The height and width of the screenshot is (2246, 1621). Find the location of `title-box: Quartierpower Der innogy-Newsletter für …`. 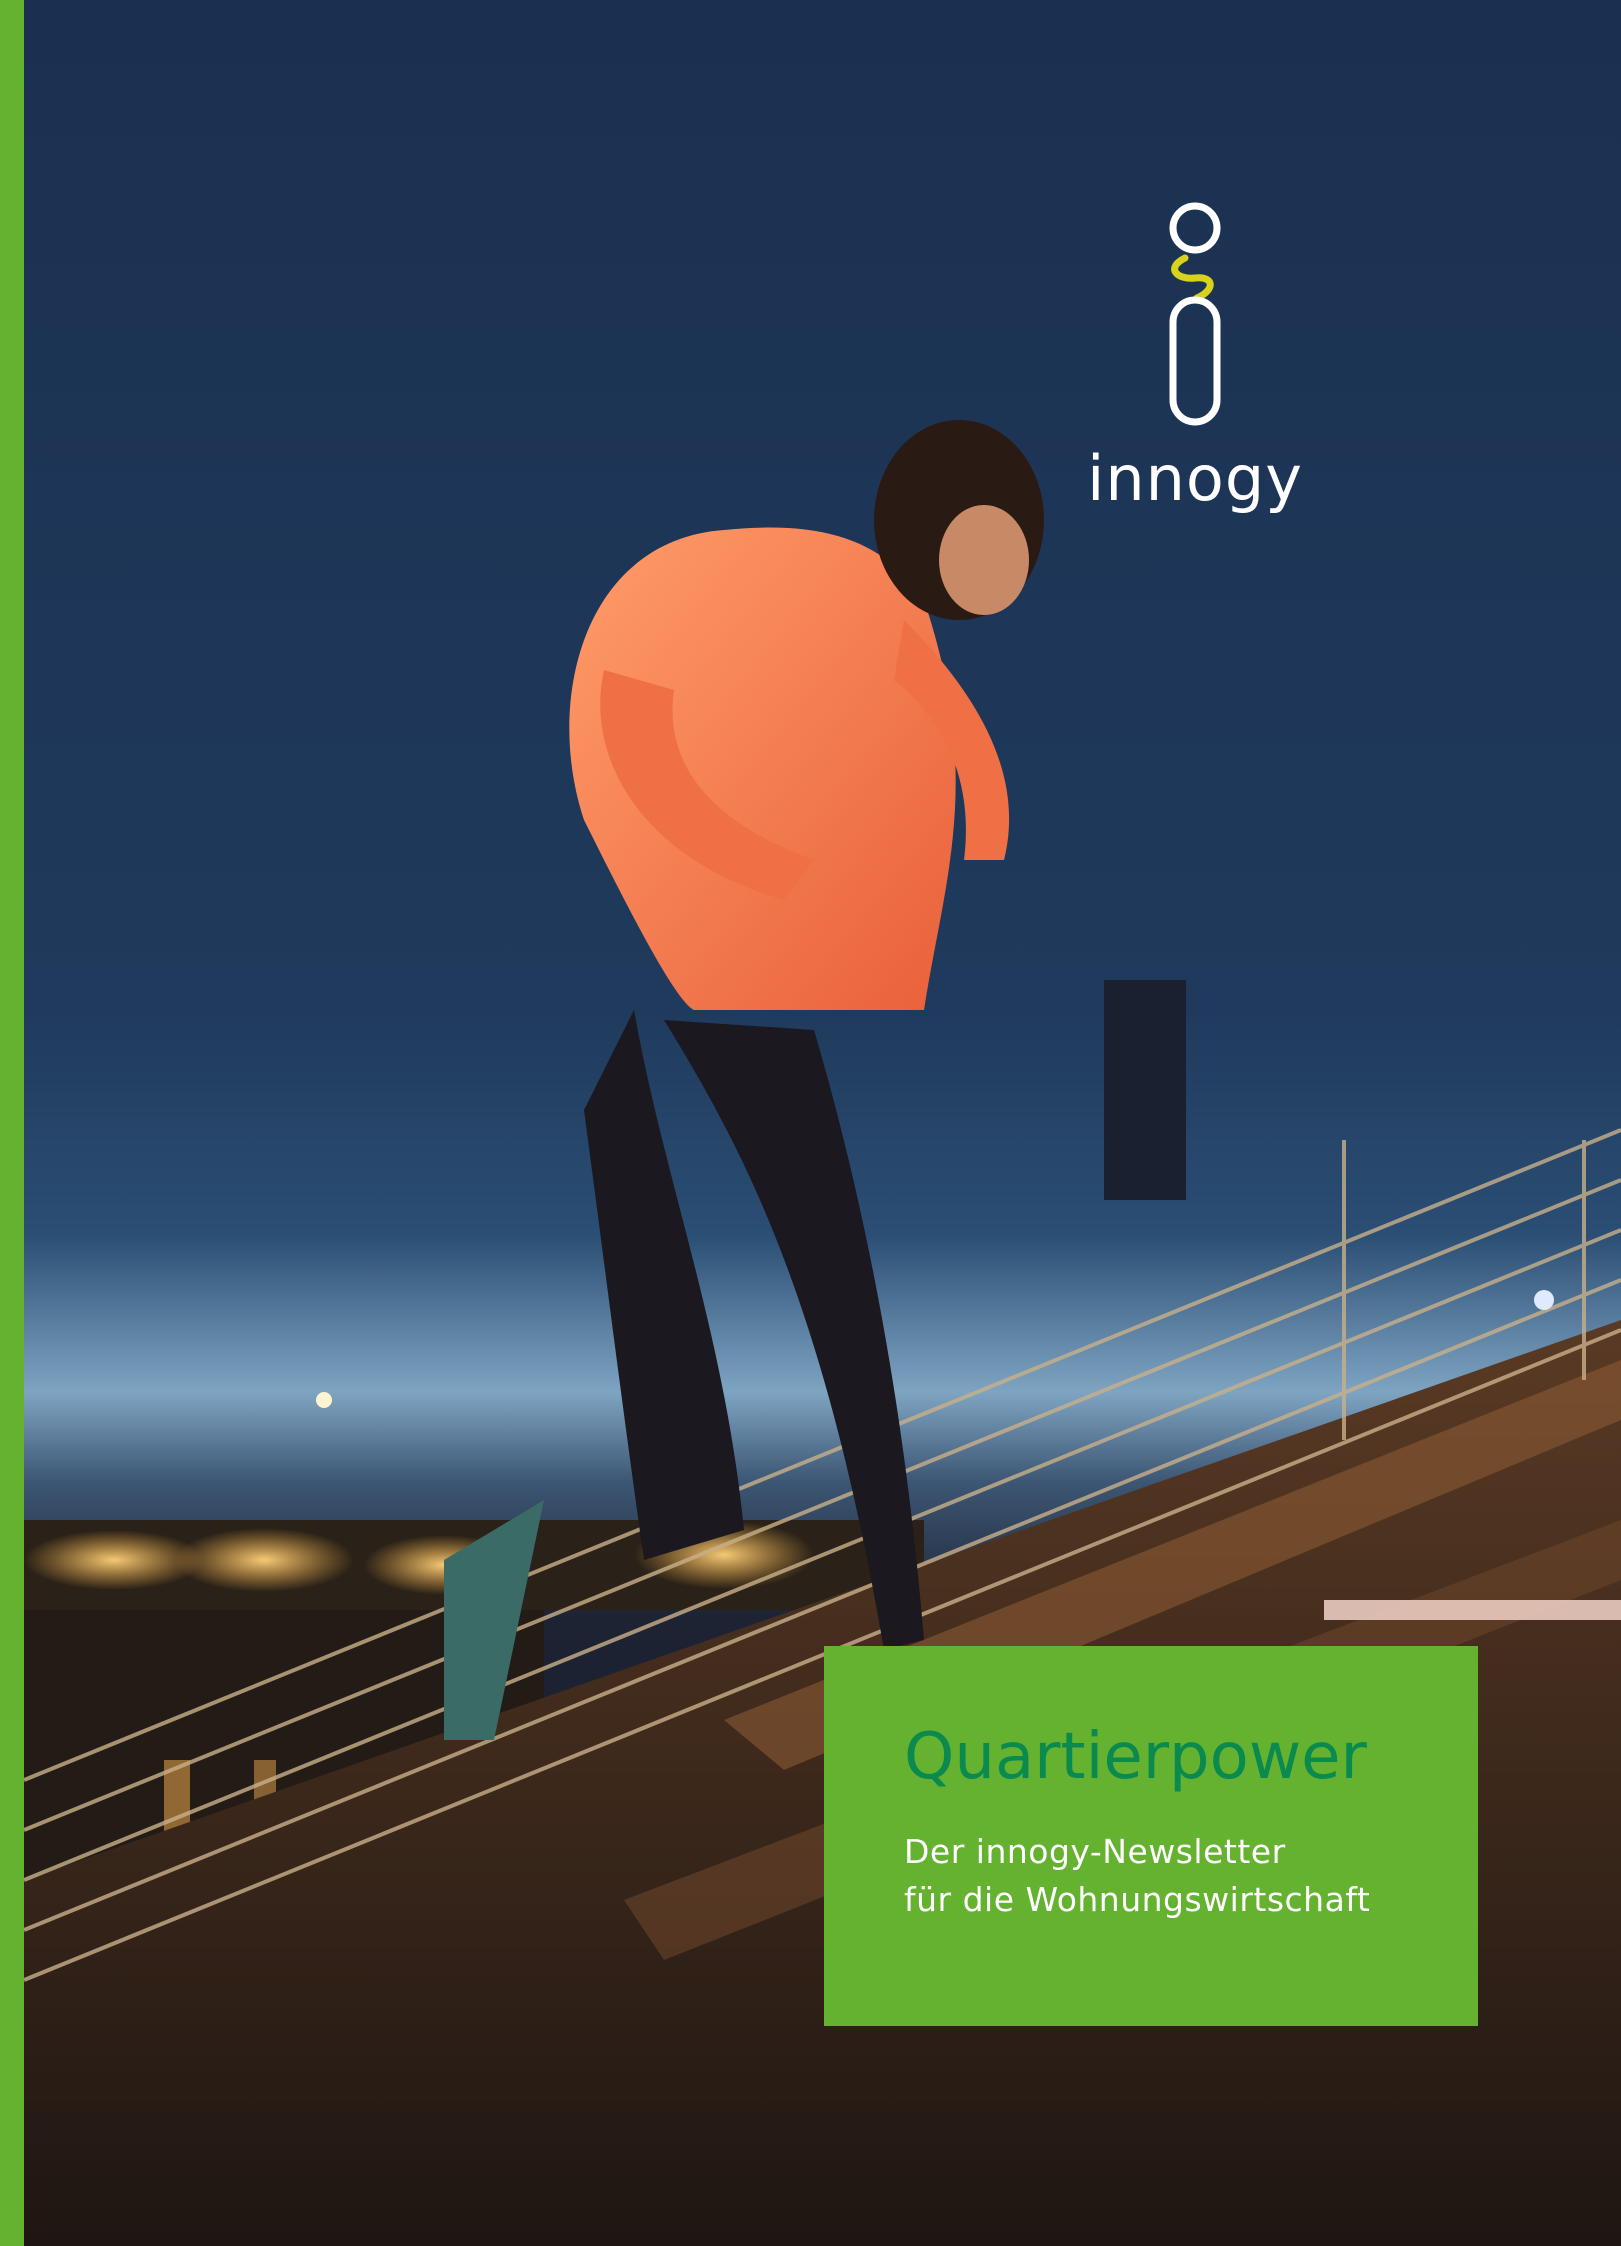

title-box: Quartierpower Der innogy-Newsletter für … is located at coordinates (1151, 1836).